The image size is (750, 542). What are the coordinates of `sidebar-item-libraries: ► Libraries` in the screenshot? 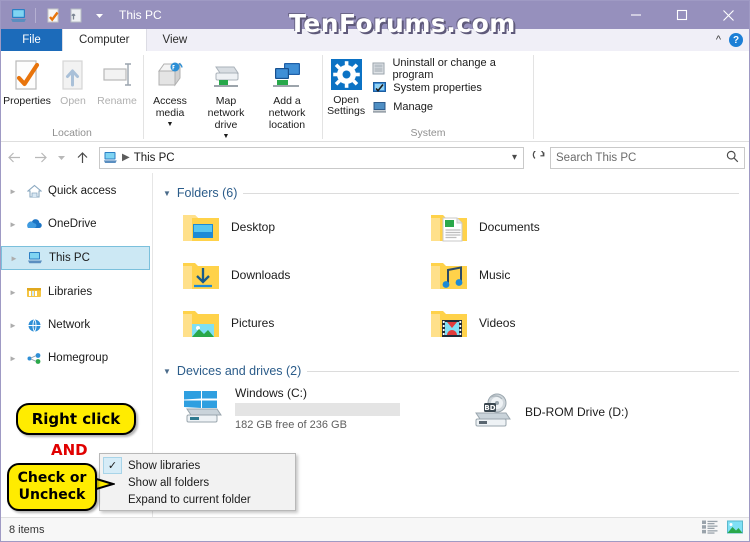 It's located at (76, 292).